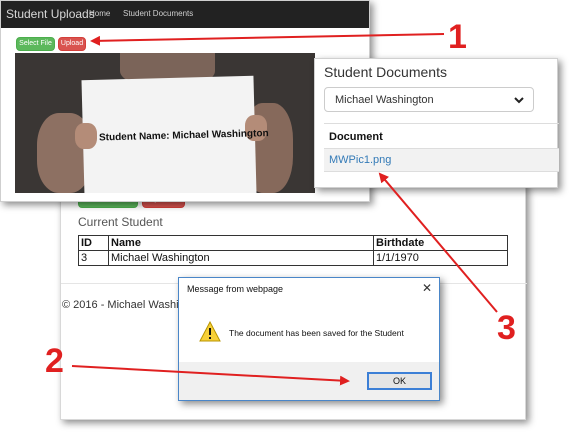 Image resolution: width=569 pixels, height=435 pixels. Describe the element at coordinates (427, 288) in the screenshot. I see `close-icon: ✕` at that location.